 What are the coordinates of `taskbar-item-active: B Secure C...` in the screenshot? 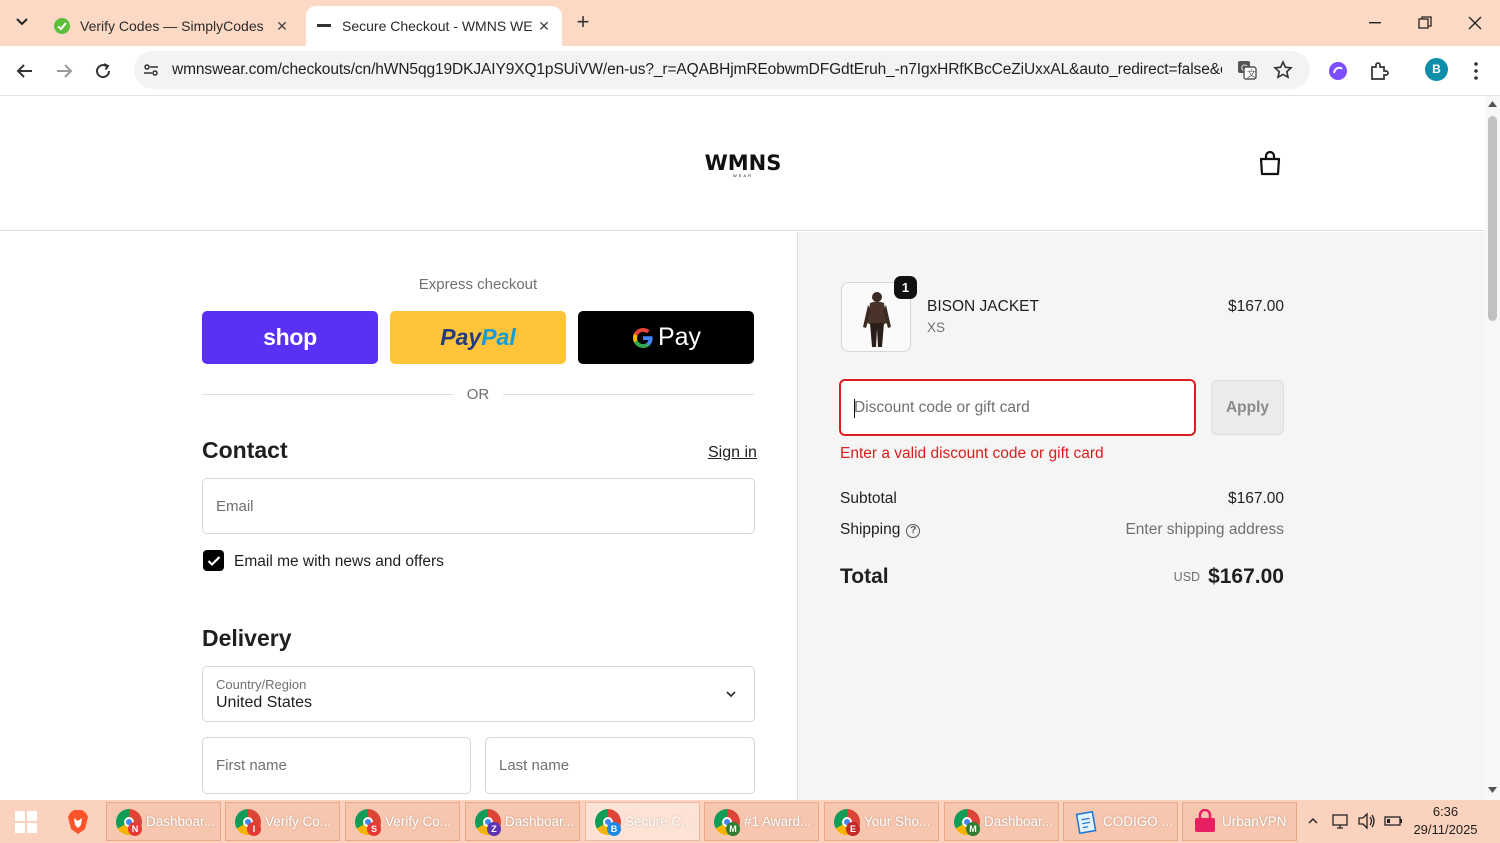 It's located at (642, 821).